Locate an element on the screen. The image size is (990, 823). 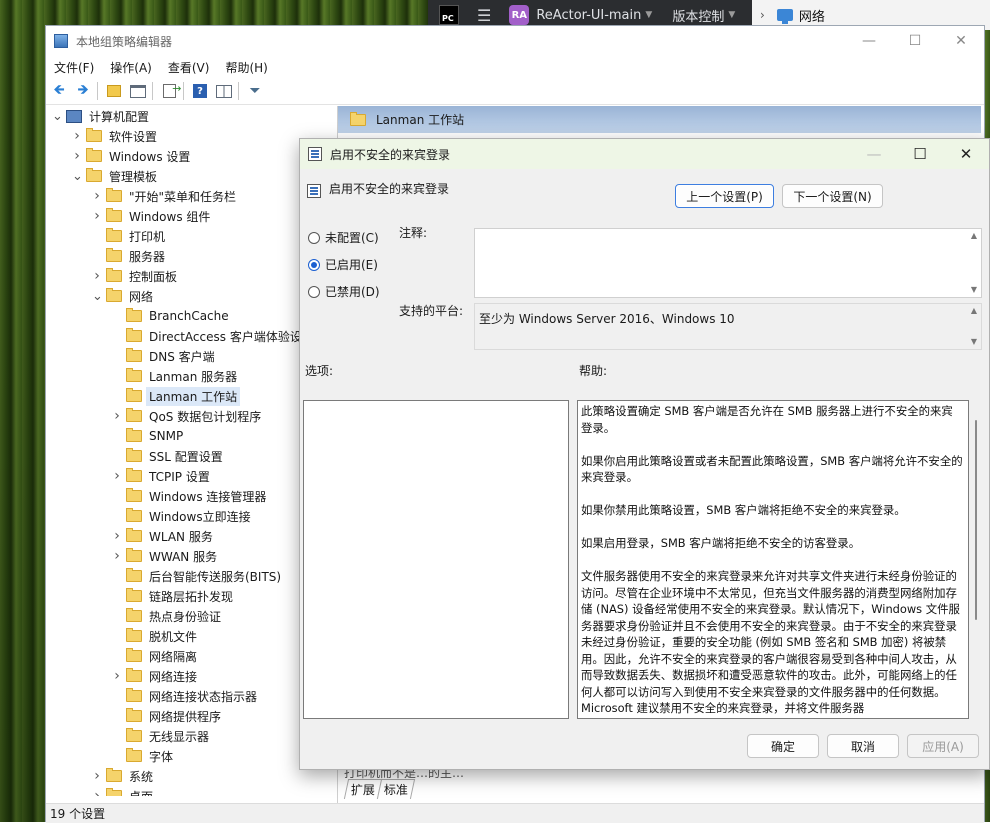
tree-item: › WWAN 服务 is located at coordinates (166, 556).